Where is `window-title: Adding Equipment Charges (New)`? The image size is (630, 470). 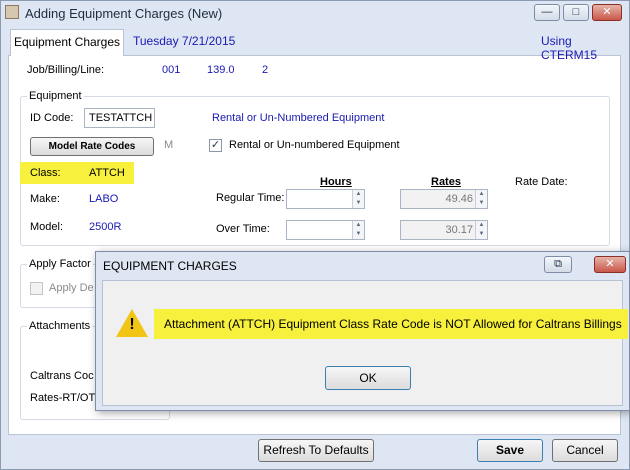
window-title: Adding Equipment Charges (New) is located at coordinates (124, 13).